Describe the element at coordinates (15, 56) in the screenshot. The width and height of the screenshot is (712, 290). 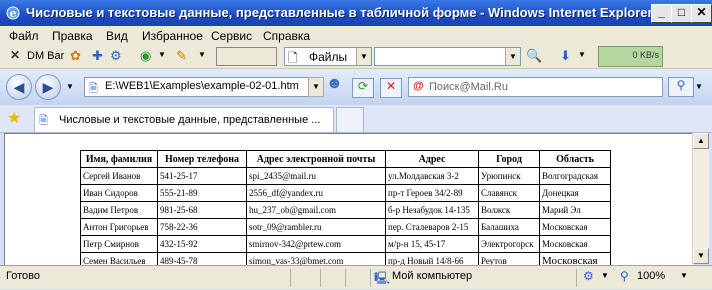
I see `close-x-icon: ✕` at that location.